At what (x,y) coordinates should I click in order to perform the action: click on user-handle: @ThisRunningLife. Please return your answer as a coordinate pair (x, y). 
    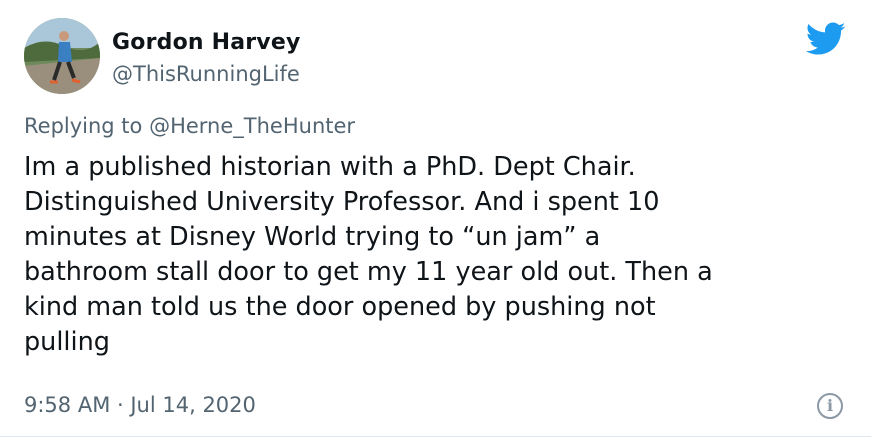
    Looking at the image, I should click on (206, 74).